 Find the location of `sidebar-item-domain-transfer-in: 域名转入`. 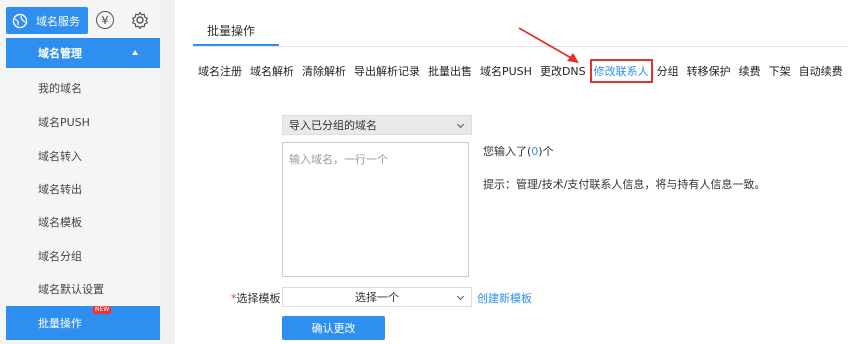

sidebar-item-domain-transfer-in: 域名转入 is located at coordinates (83, 156).